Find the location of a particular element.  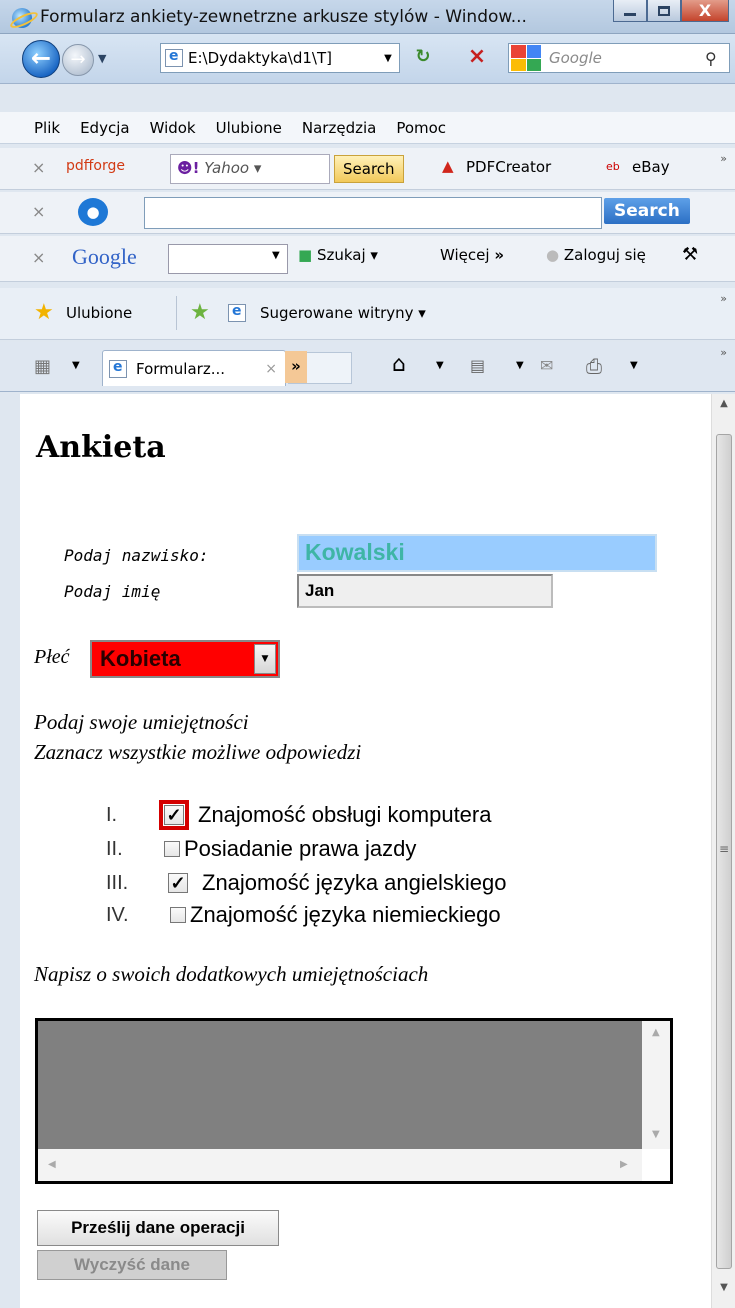

reset-button: Wyczyść dane is located at coordinates (132, 1265).